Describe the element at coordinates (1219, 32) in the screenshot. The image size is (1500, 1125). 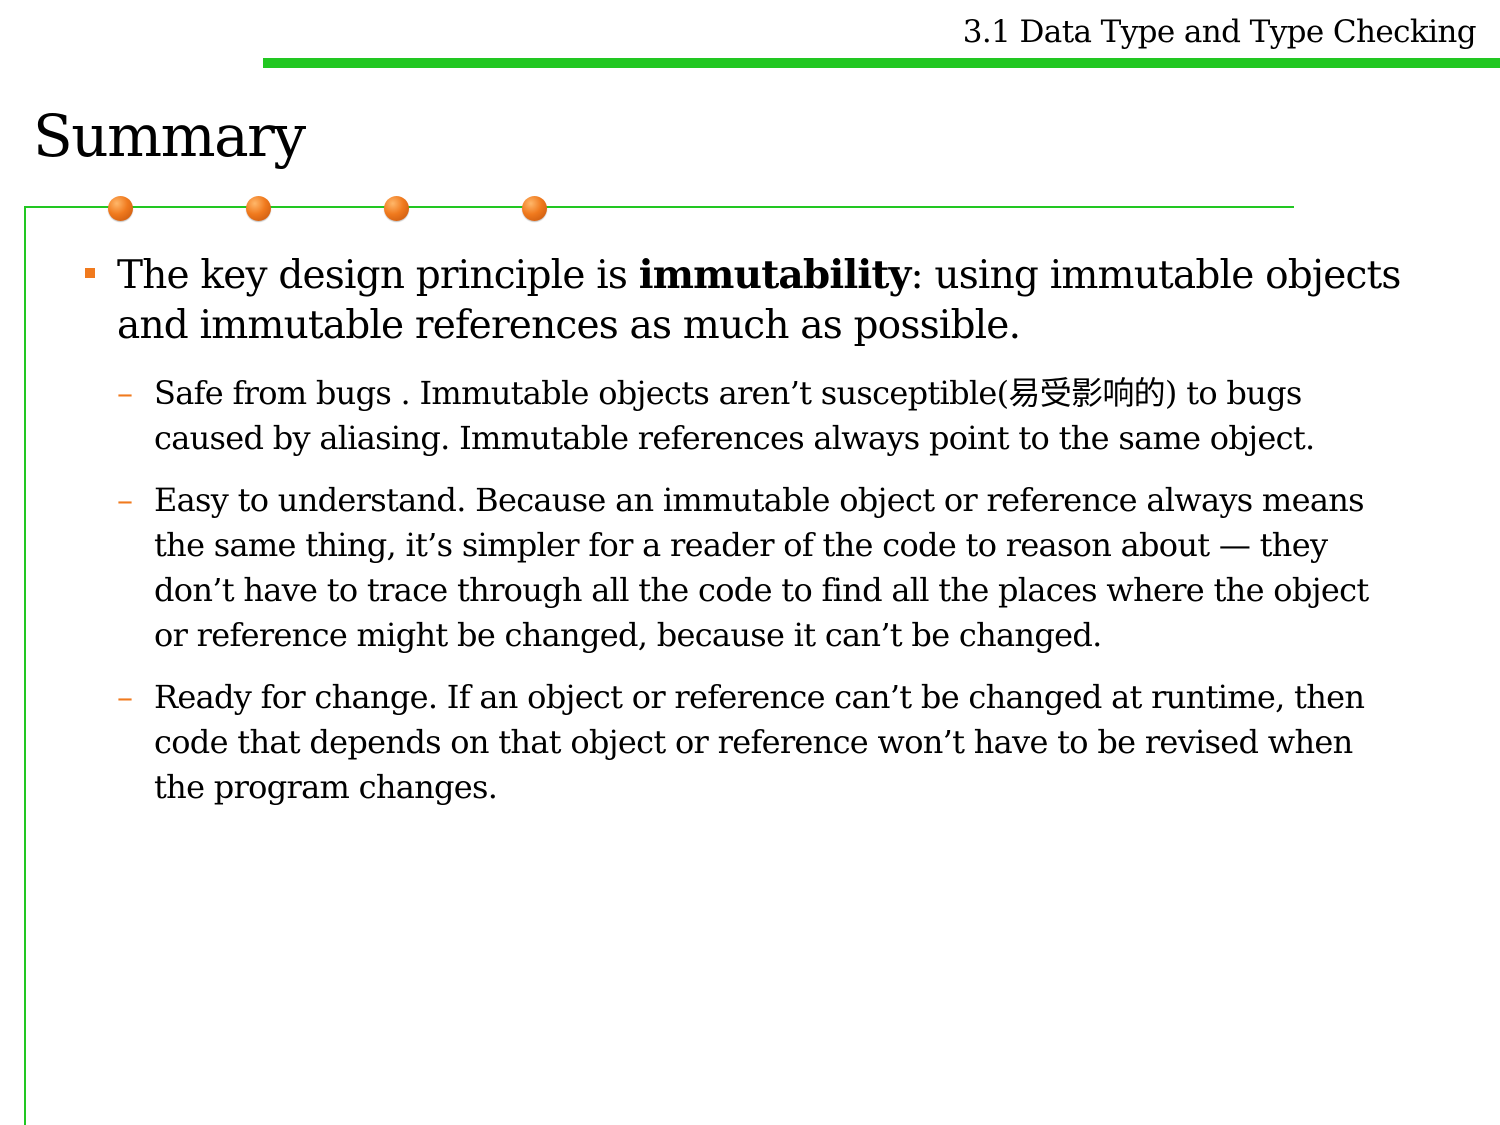
I see `section-header: 3.1 Data Type and Type Checking` at that location.